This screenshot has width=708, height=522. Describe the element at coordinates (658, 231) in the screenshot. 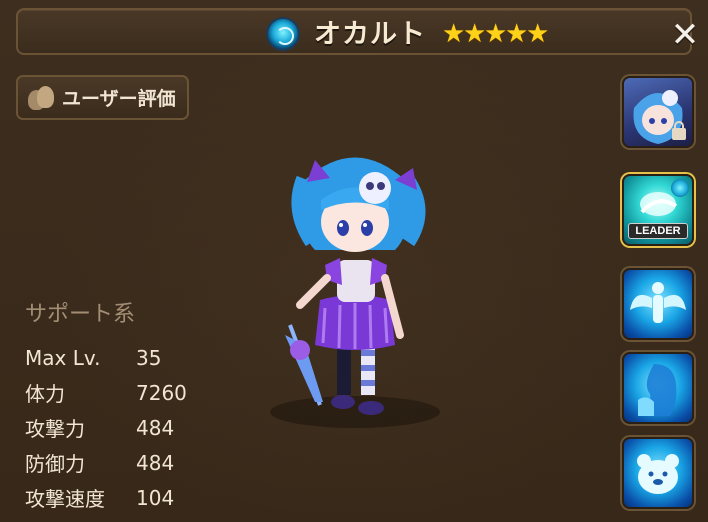

I see `leader-label: LEADER` at that location.